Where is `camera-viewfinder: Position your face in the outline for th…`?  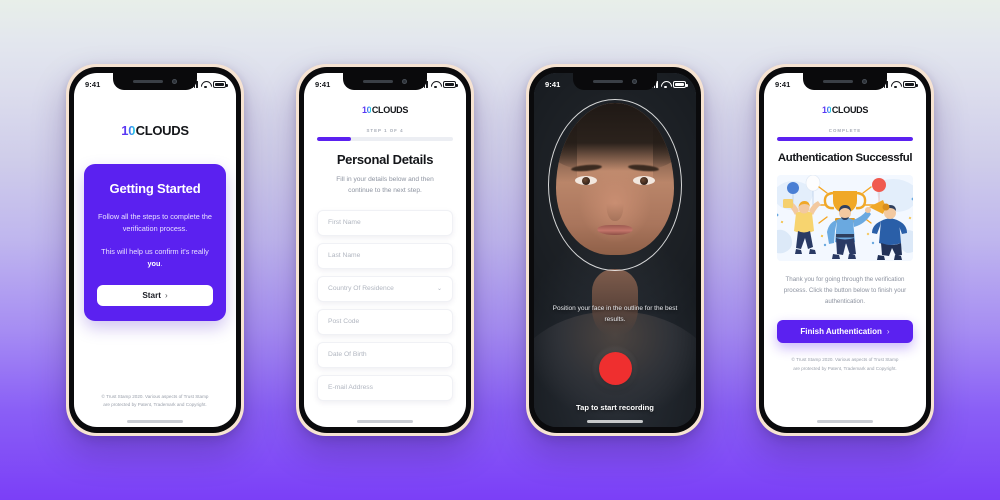 camera-viewfinder: Position your face in the outline for th… is located at coordinates (615, 250).